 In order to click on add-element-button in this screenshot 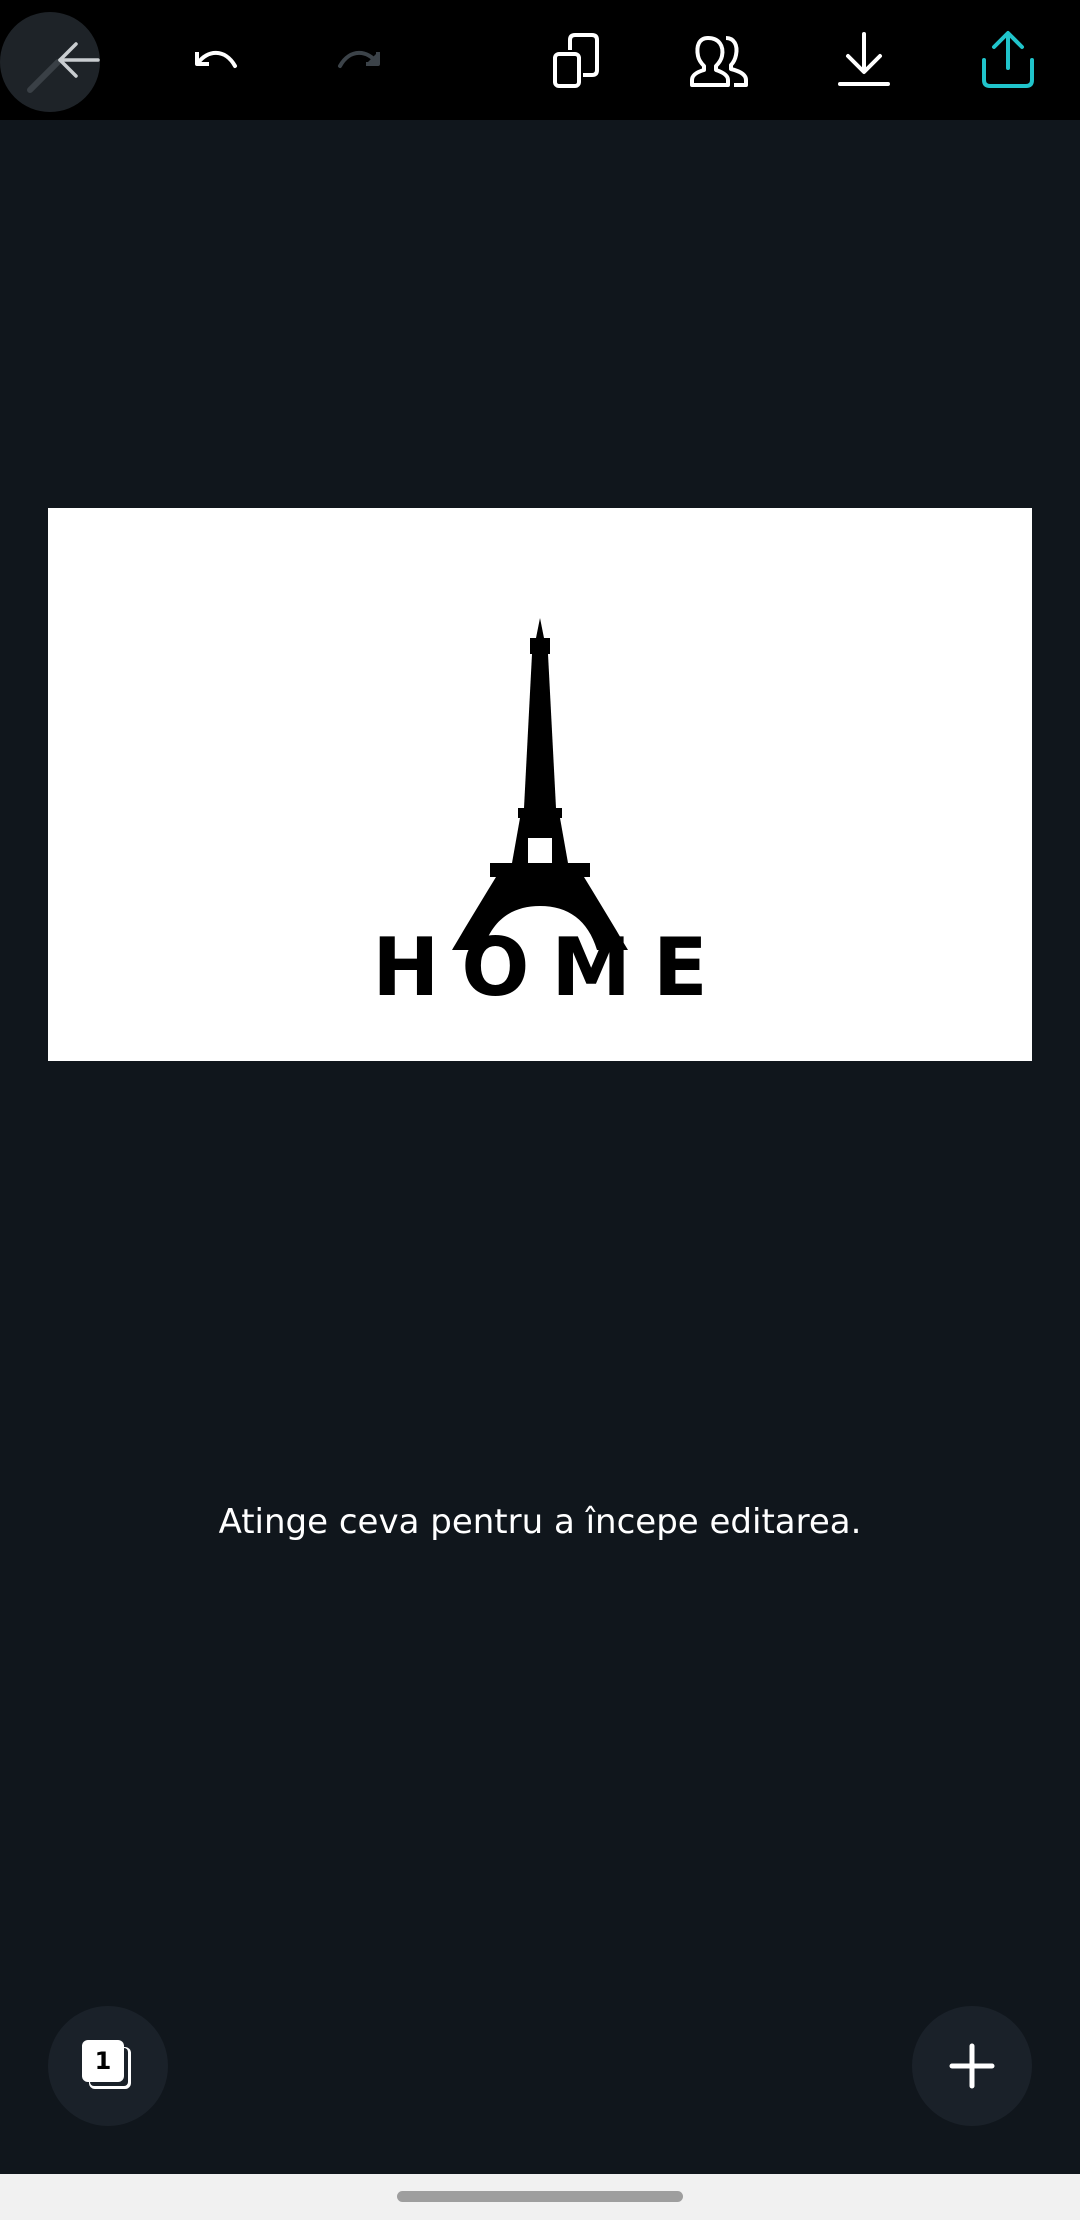, I will do `click(972, 2066)`.